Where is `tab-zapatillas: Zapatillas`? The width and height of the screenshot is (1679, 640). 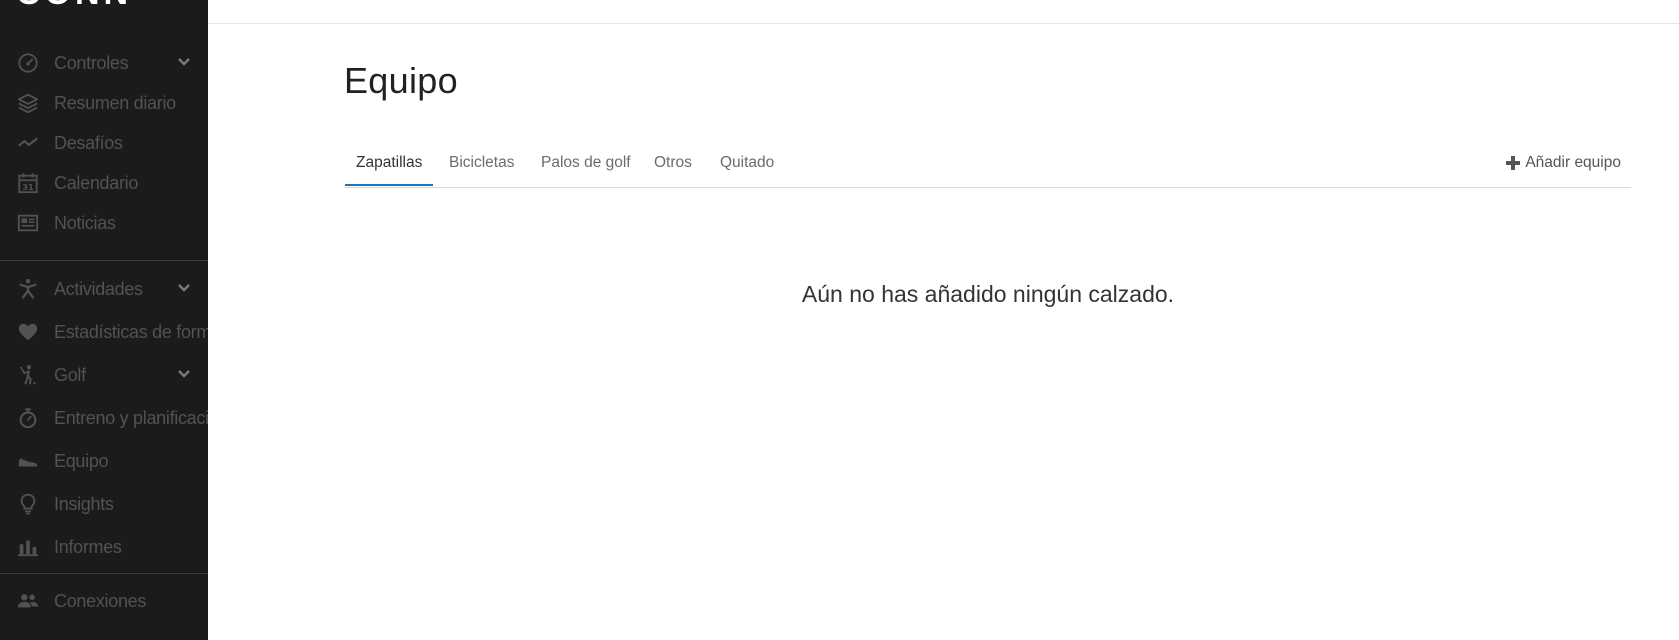
tab-zapatillas: Zapatillas is located at coordinates (389, 165).